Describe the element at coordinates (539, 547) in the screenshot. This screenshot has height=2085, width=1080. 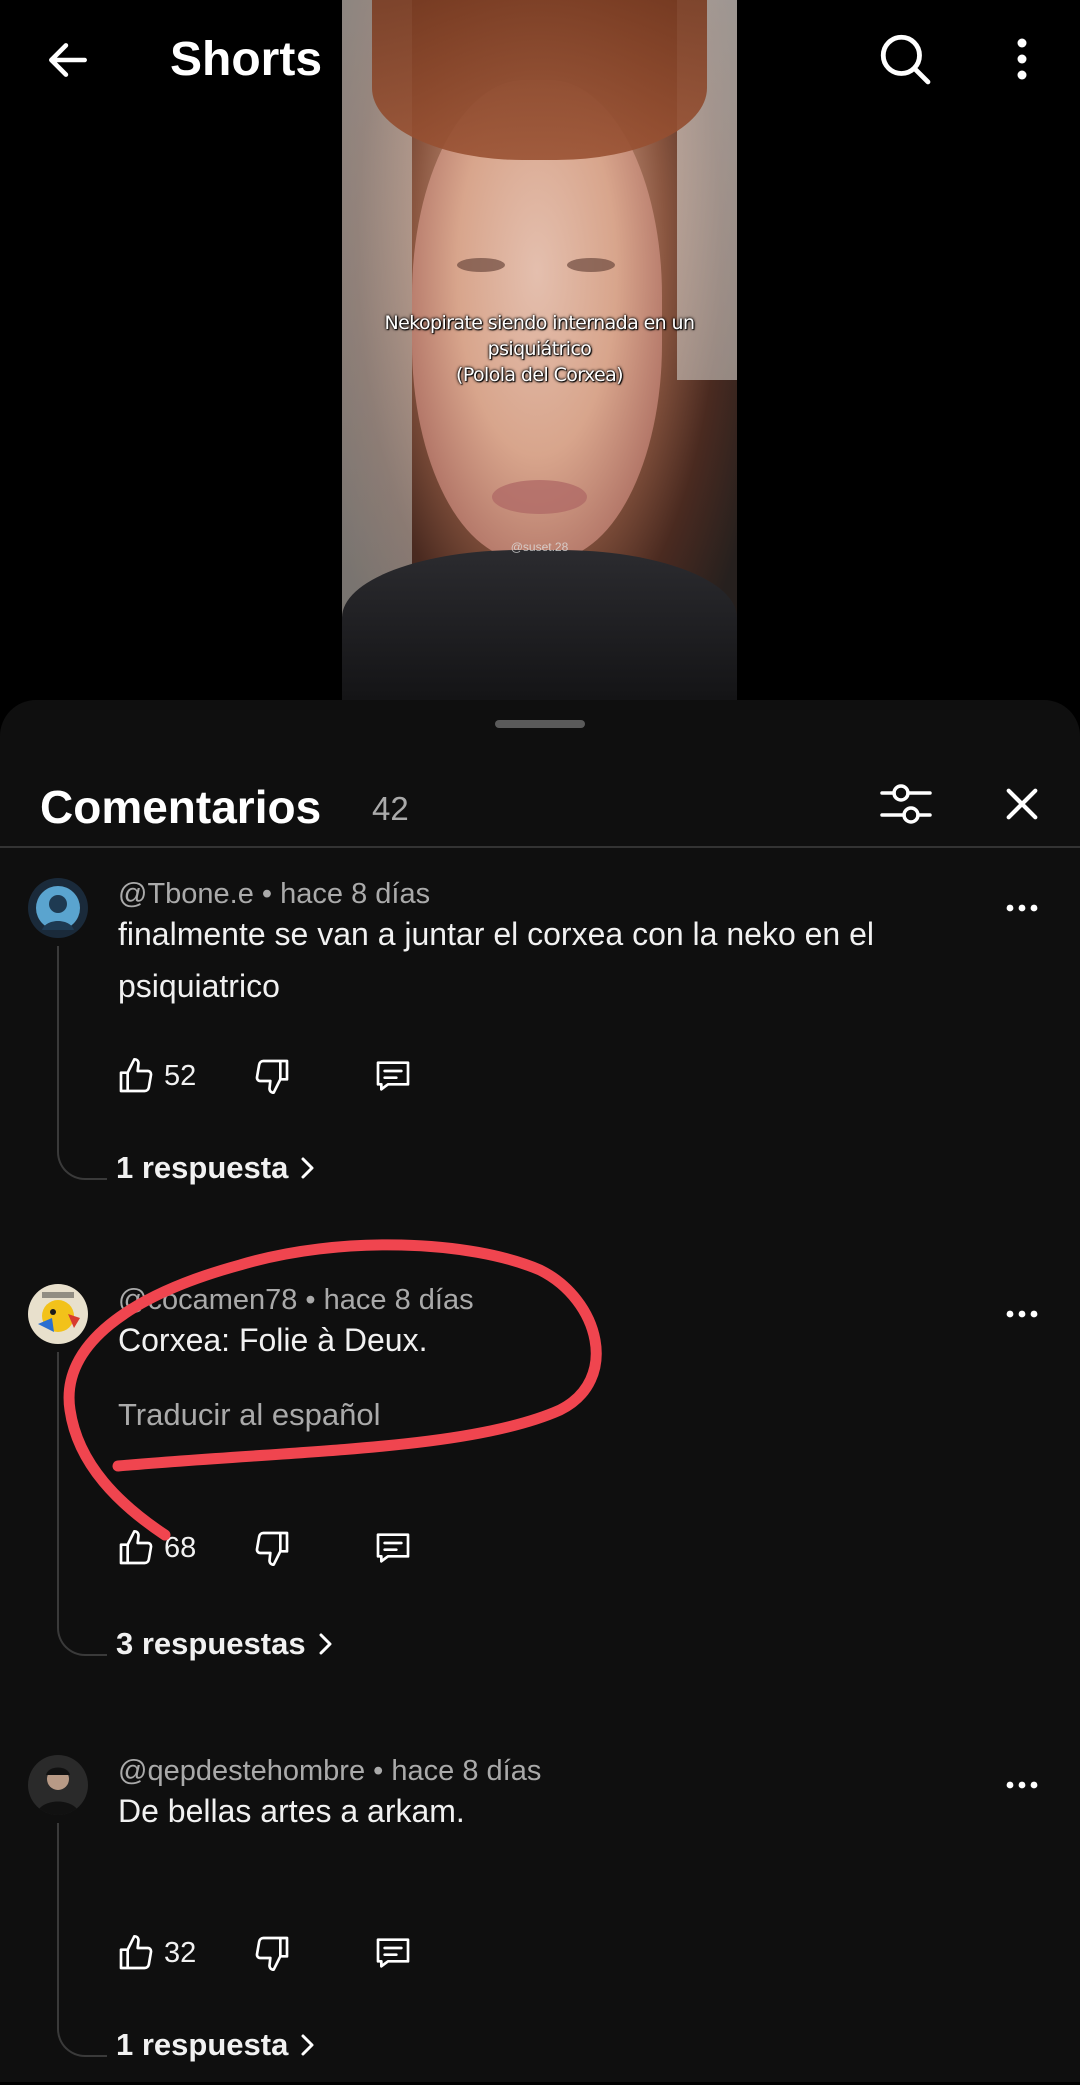
I see `video-watermark: @suset.28` at that location.